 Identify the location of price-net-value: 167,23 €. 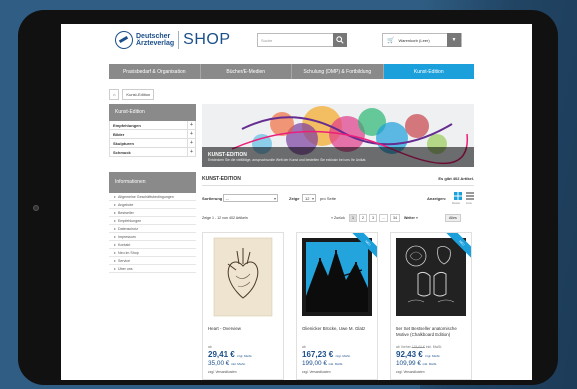
(318, 354).